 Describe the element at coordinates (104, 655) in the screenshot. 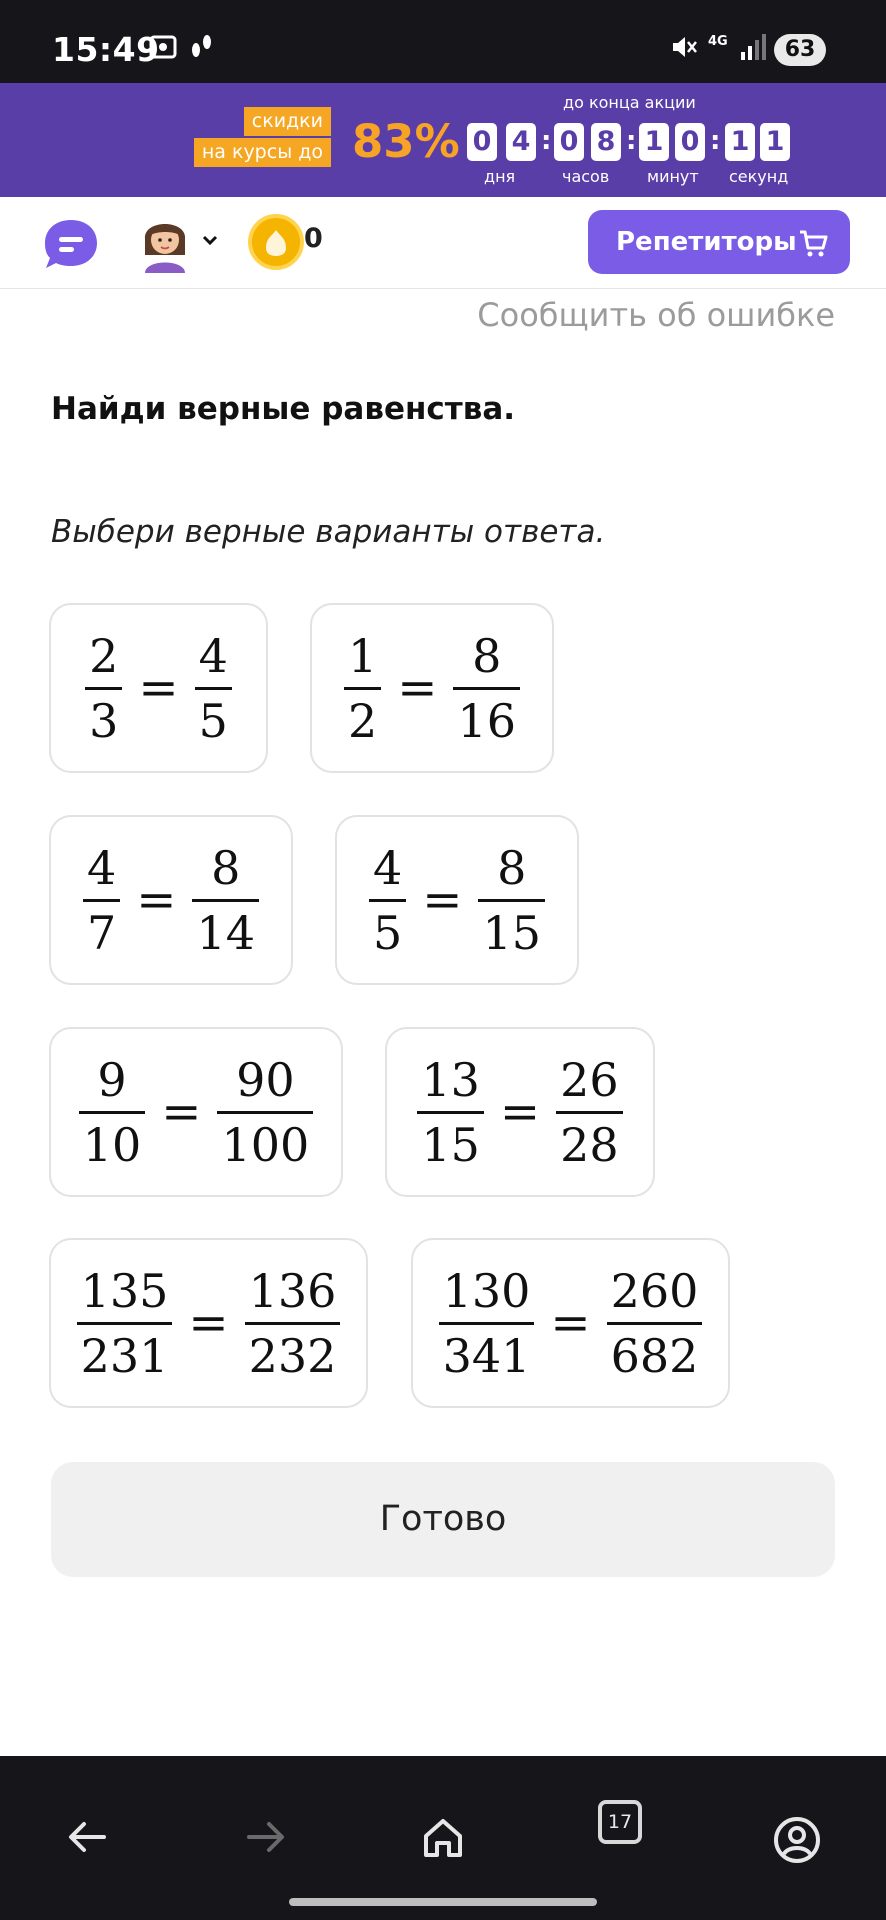

I see `numerator: 2` at that location.